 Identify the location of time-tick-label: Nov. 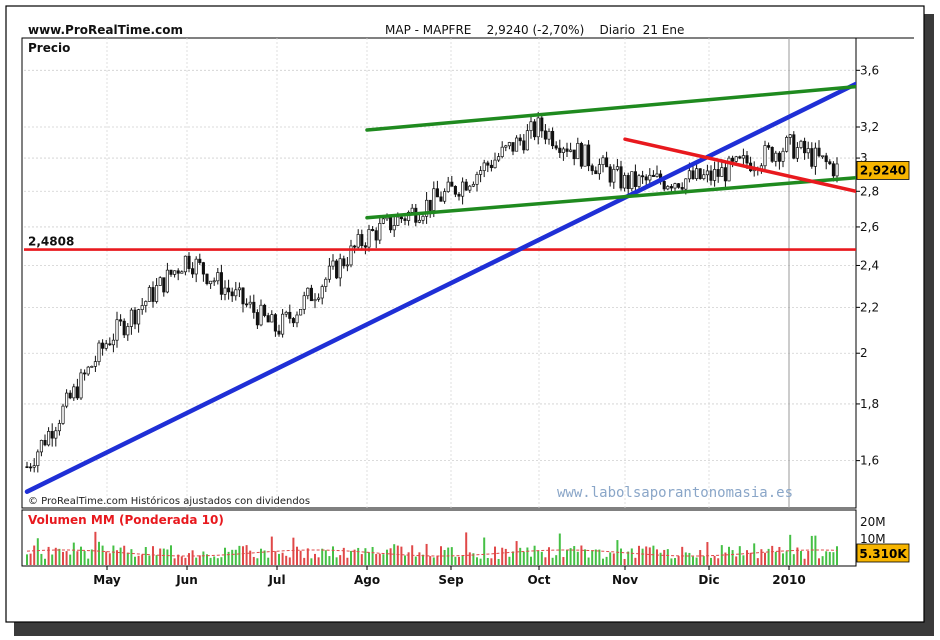
(625, 580).